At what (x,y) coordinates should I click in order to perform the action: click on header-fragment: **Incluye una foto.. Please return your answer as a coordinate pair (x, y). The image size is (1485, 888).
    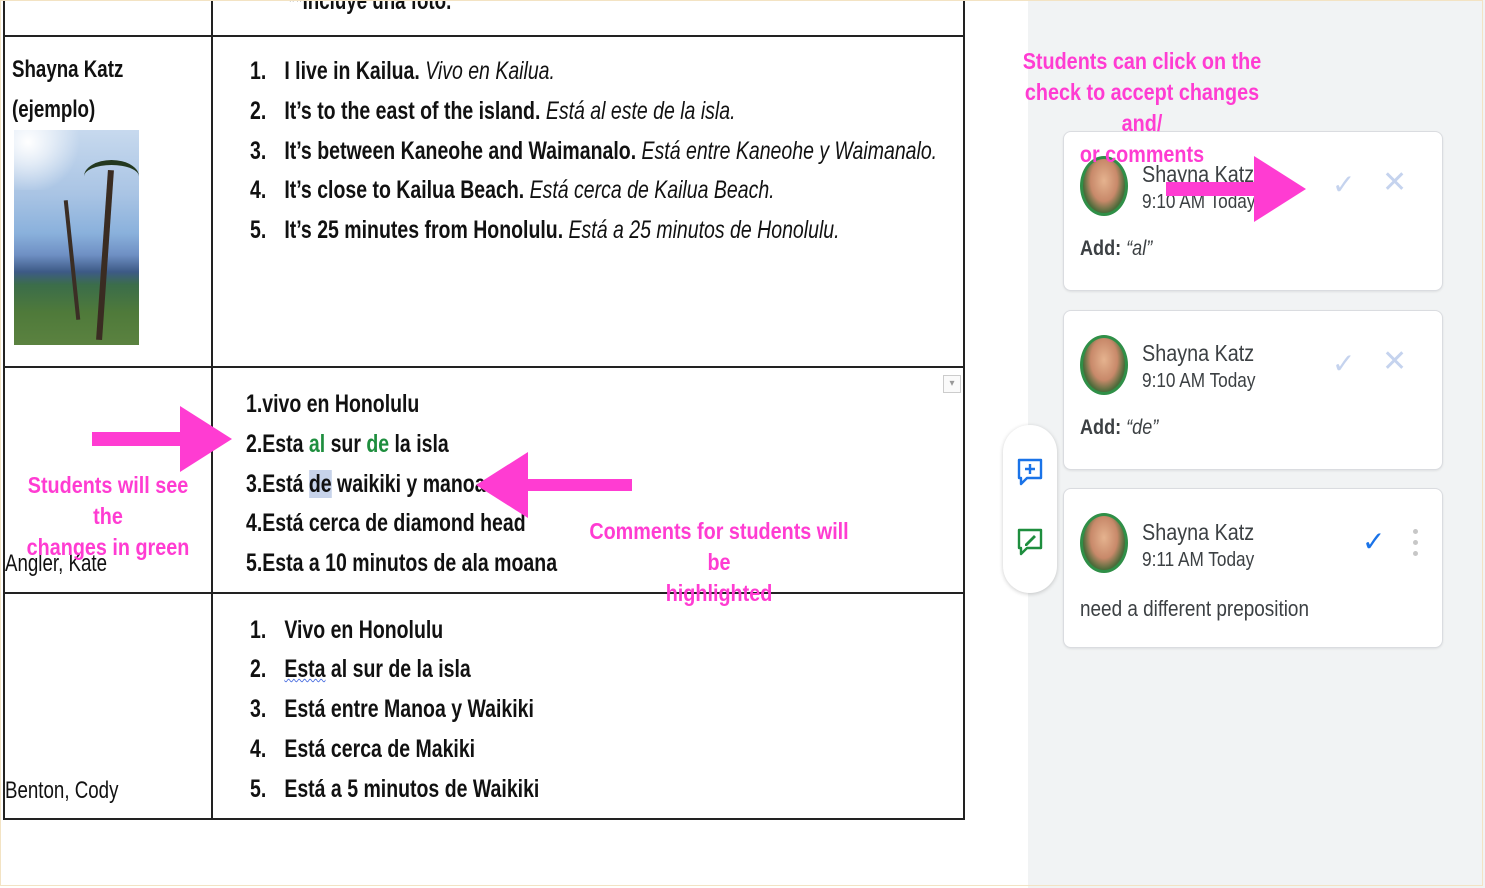
    Looking at the image, I should click on (370, 7).